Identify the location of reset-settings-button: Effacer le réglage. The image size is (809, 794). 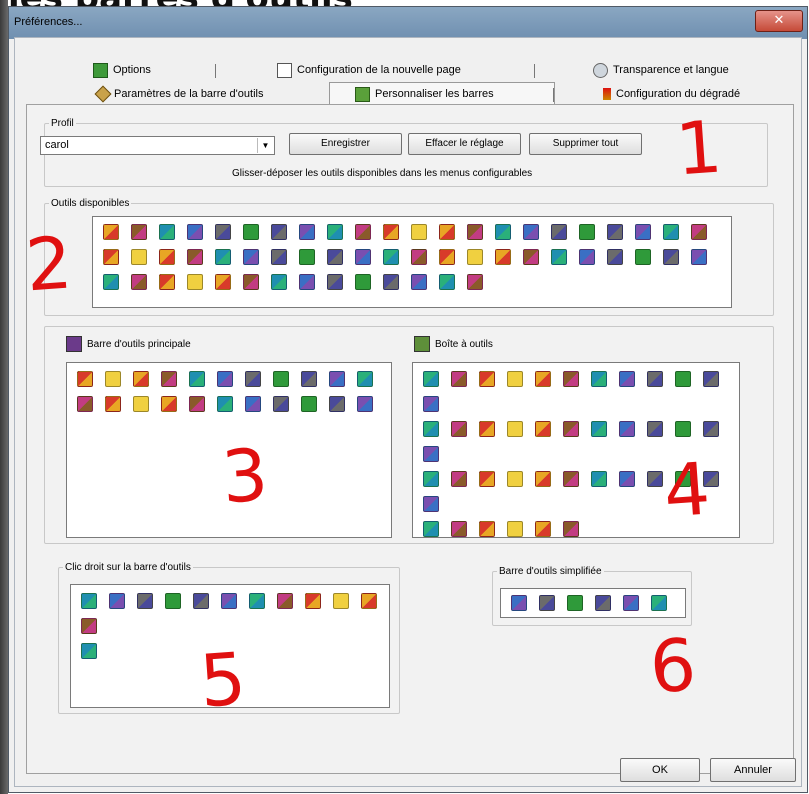
(464, 144).